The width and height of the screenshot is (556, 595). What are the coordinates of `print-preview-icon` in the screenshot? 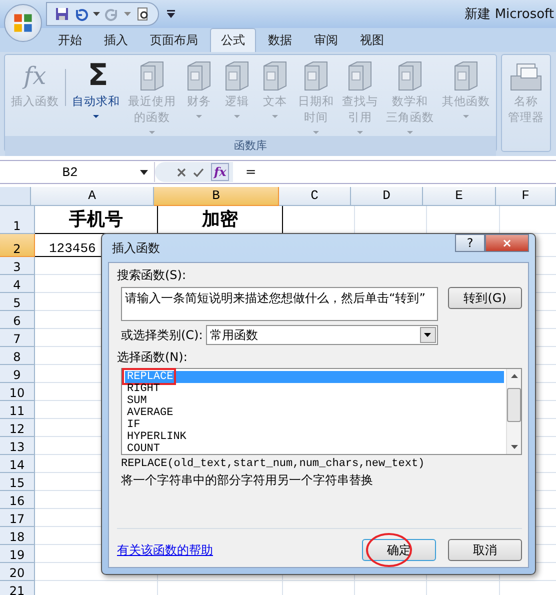 It's located at (143, 14).